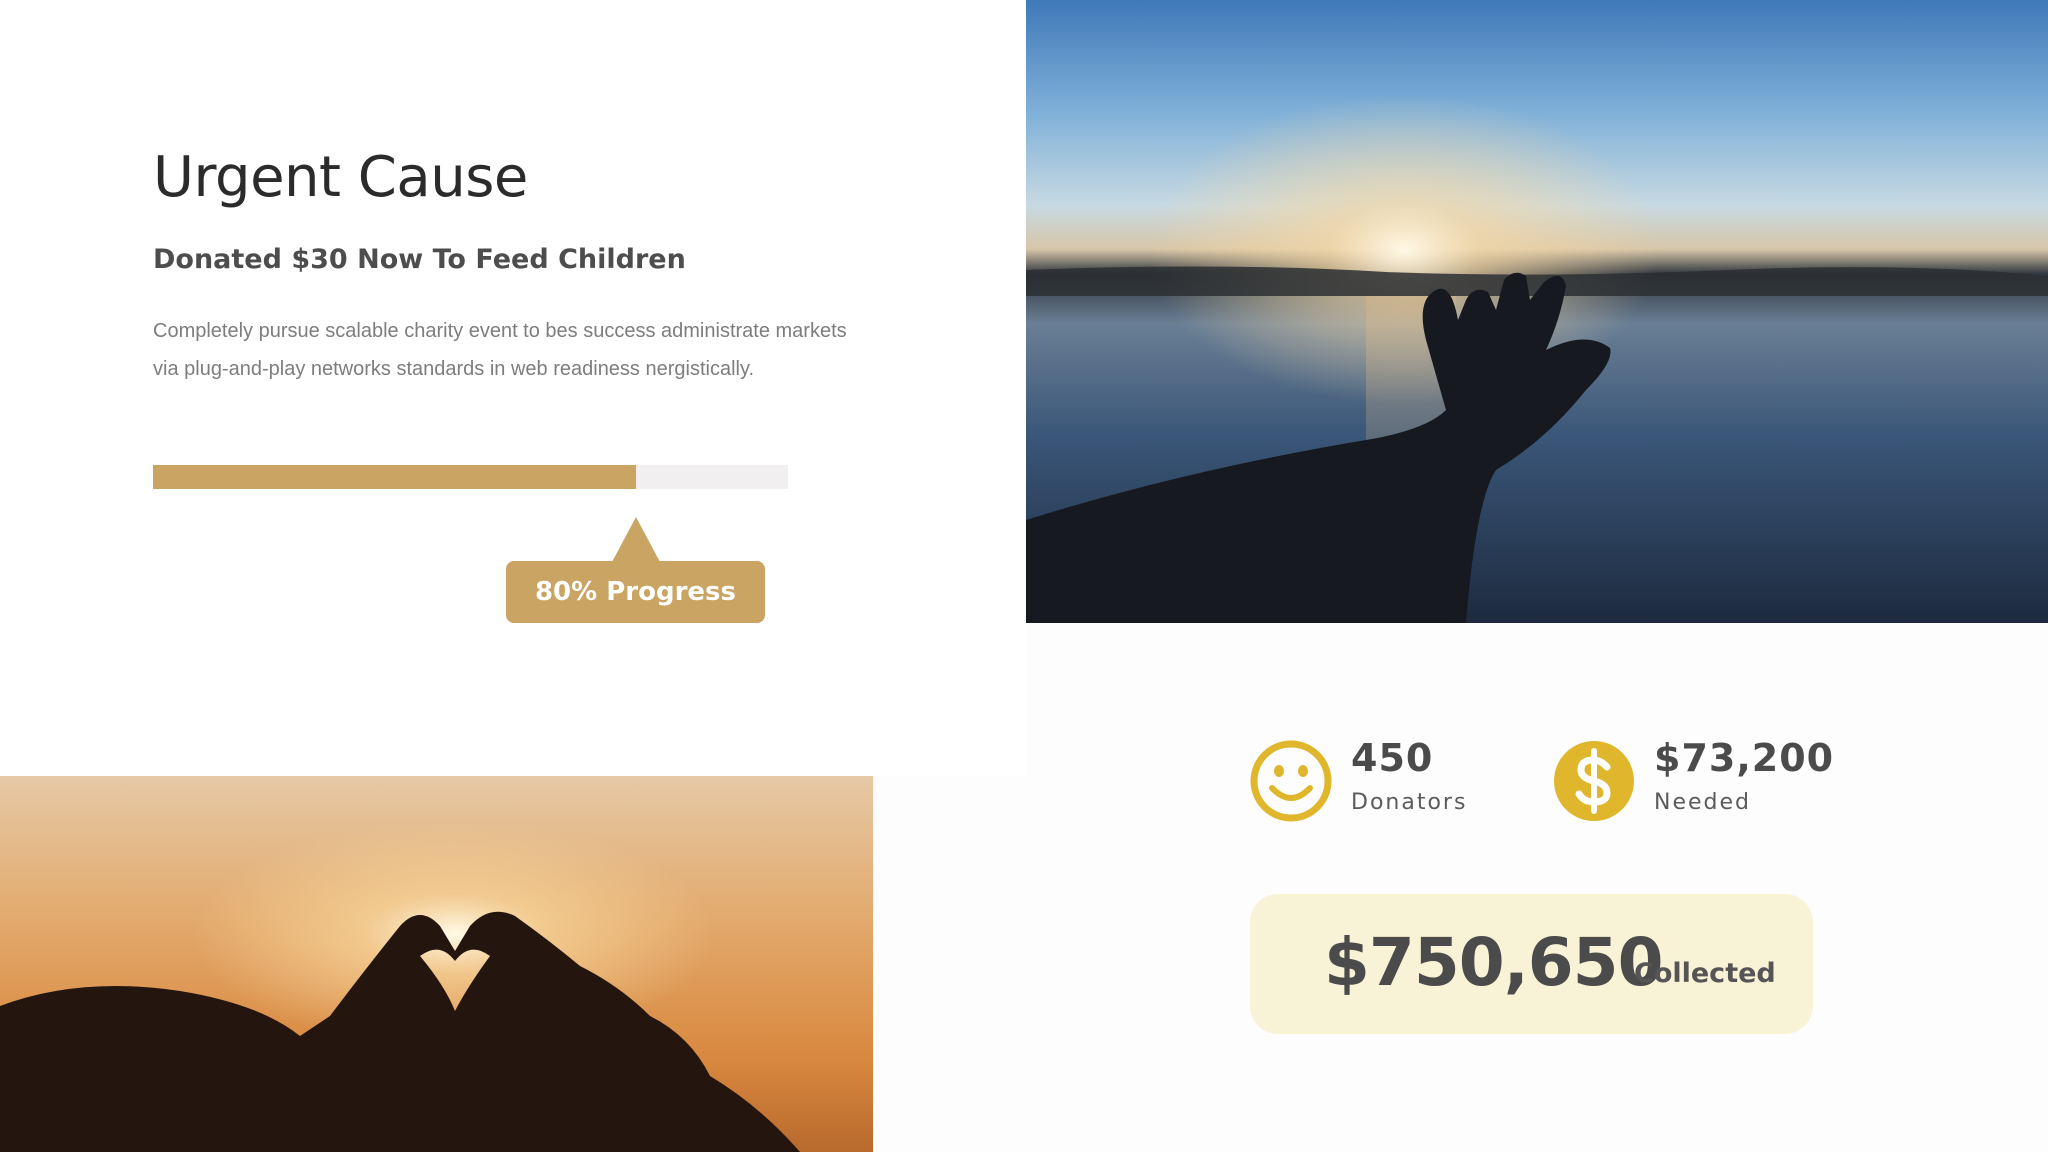 This screenshot has width=2048, height=1152. I want to click on collected-card: $750,650 Collected, so click(1531, 964).